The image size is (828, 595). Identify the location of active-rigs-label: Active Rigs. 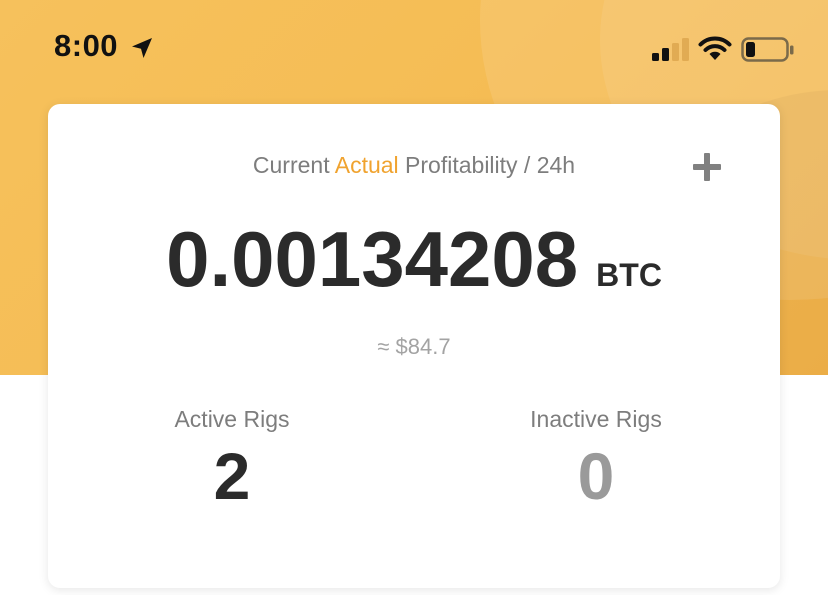
(232, 419).